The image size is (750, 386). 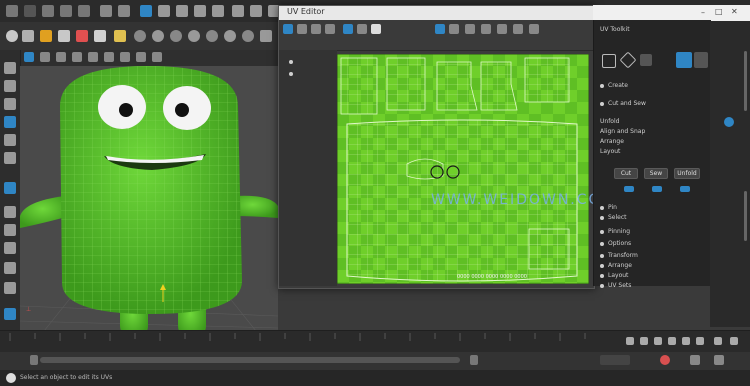 What do you see at coordinates (12, 11) in the screenshot?
I see `menu-icon` at bounding box center [12, 11].